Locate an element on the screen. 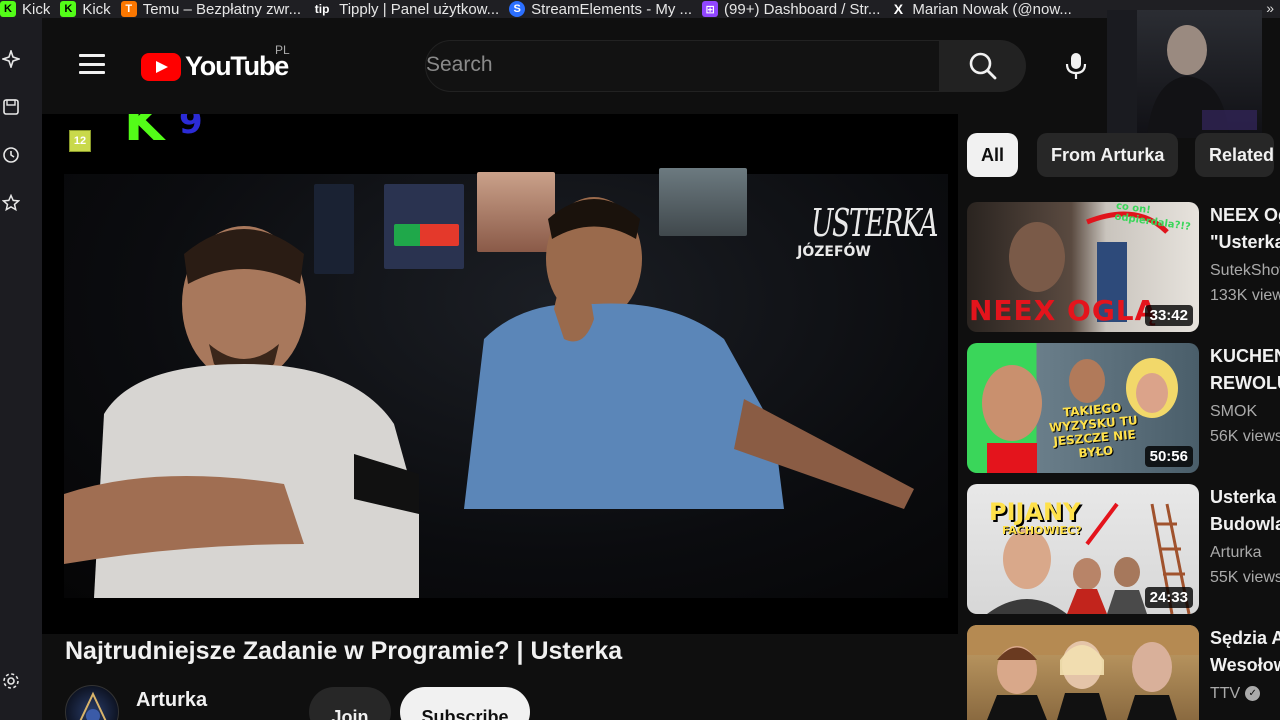 This screenshot has width=1280, height=720. recommendation-channel: TTV ✓ is located at coordinates (1245, 694).